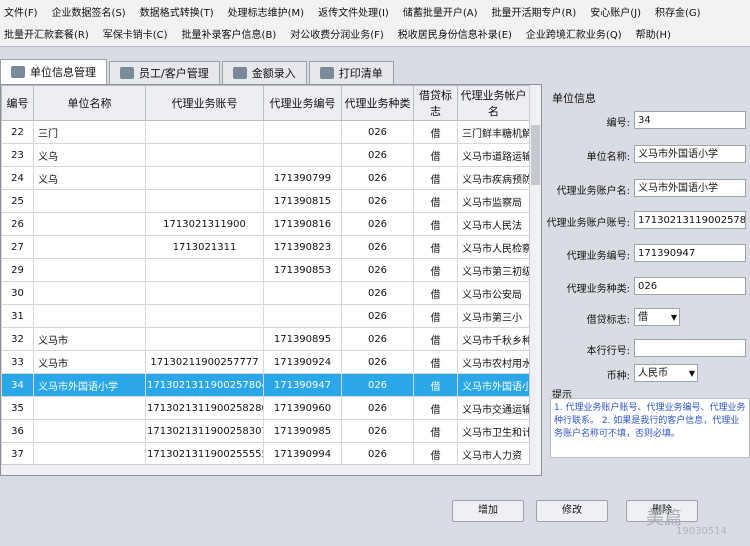 This screenshot has width=750, height=546. I want to click on debit-credit-select: 借 ▼, so click(657, 317).